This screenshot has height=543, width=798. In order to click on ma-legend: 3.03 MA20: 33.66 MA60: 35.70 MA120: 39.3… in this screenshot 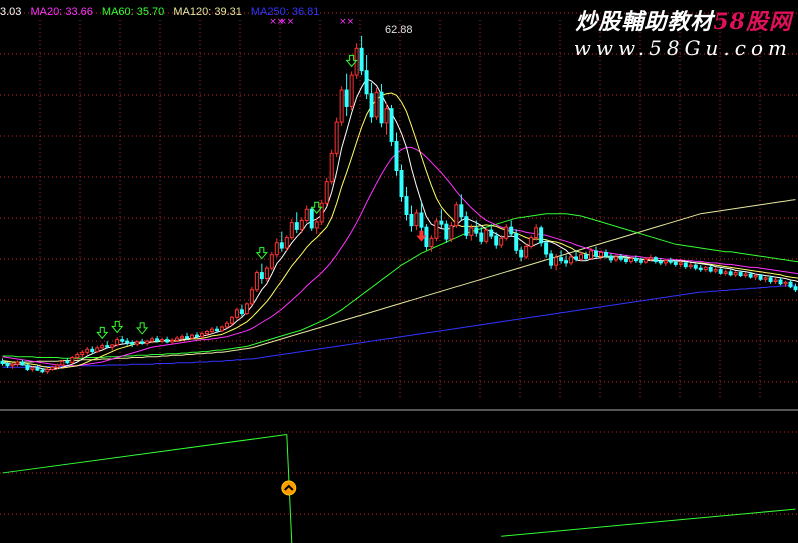, I will do `click(162, 12)`.